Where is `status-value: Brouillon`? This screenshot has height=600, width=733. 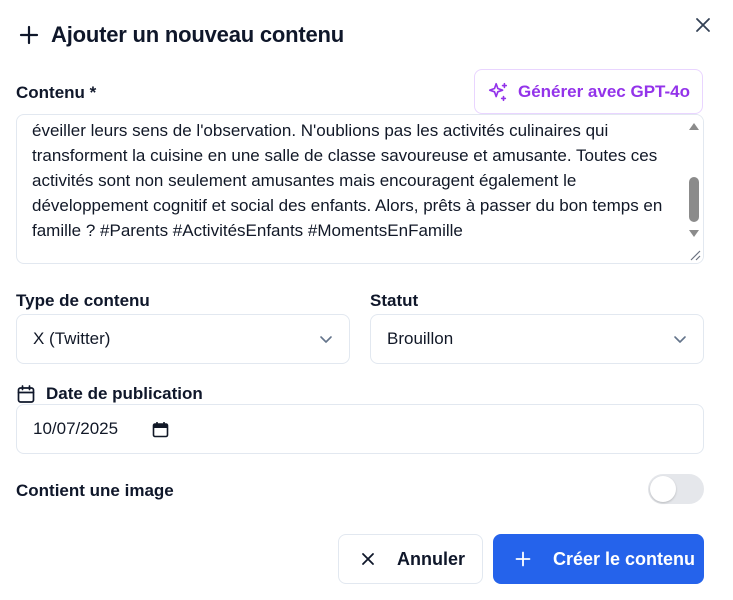
status-value: Brouillon is located at coordinates (420, 338).